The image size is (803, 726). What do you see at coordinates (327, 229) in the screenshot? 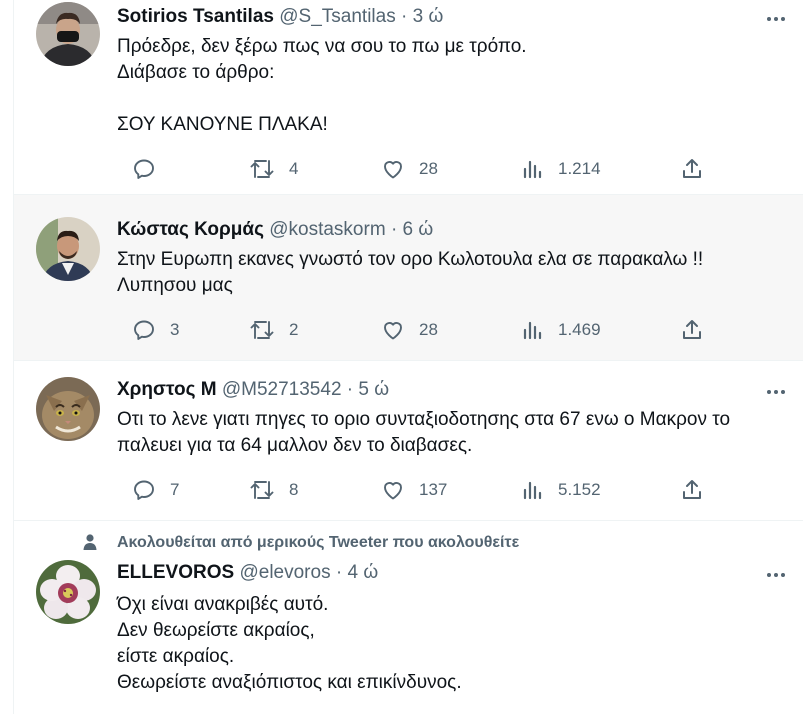
I see `author-handle: @kostaskorm` at bounding box center [327, 229].